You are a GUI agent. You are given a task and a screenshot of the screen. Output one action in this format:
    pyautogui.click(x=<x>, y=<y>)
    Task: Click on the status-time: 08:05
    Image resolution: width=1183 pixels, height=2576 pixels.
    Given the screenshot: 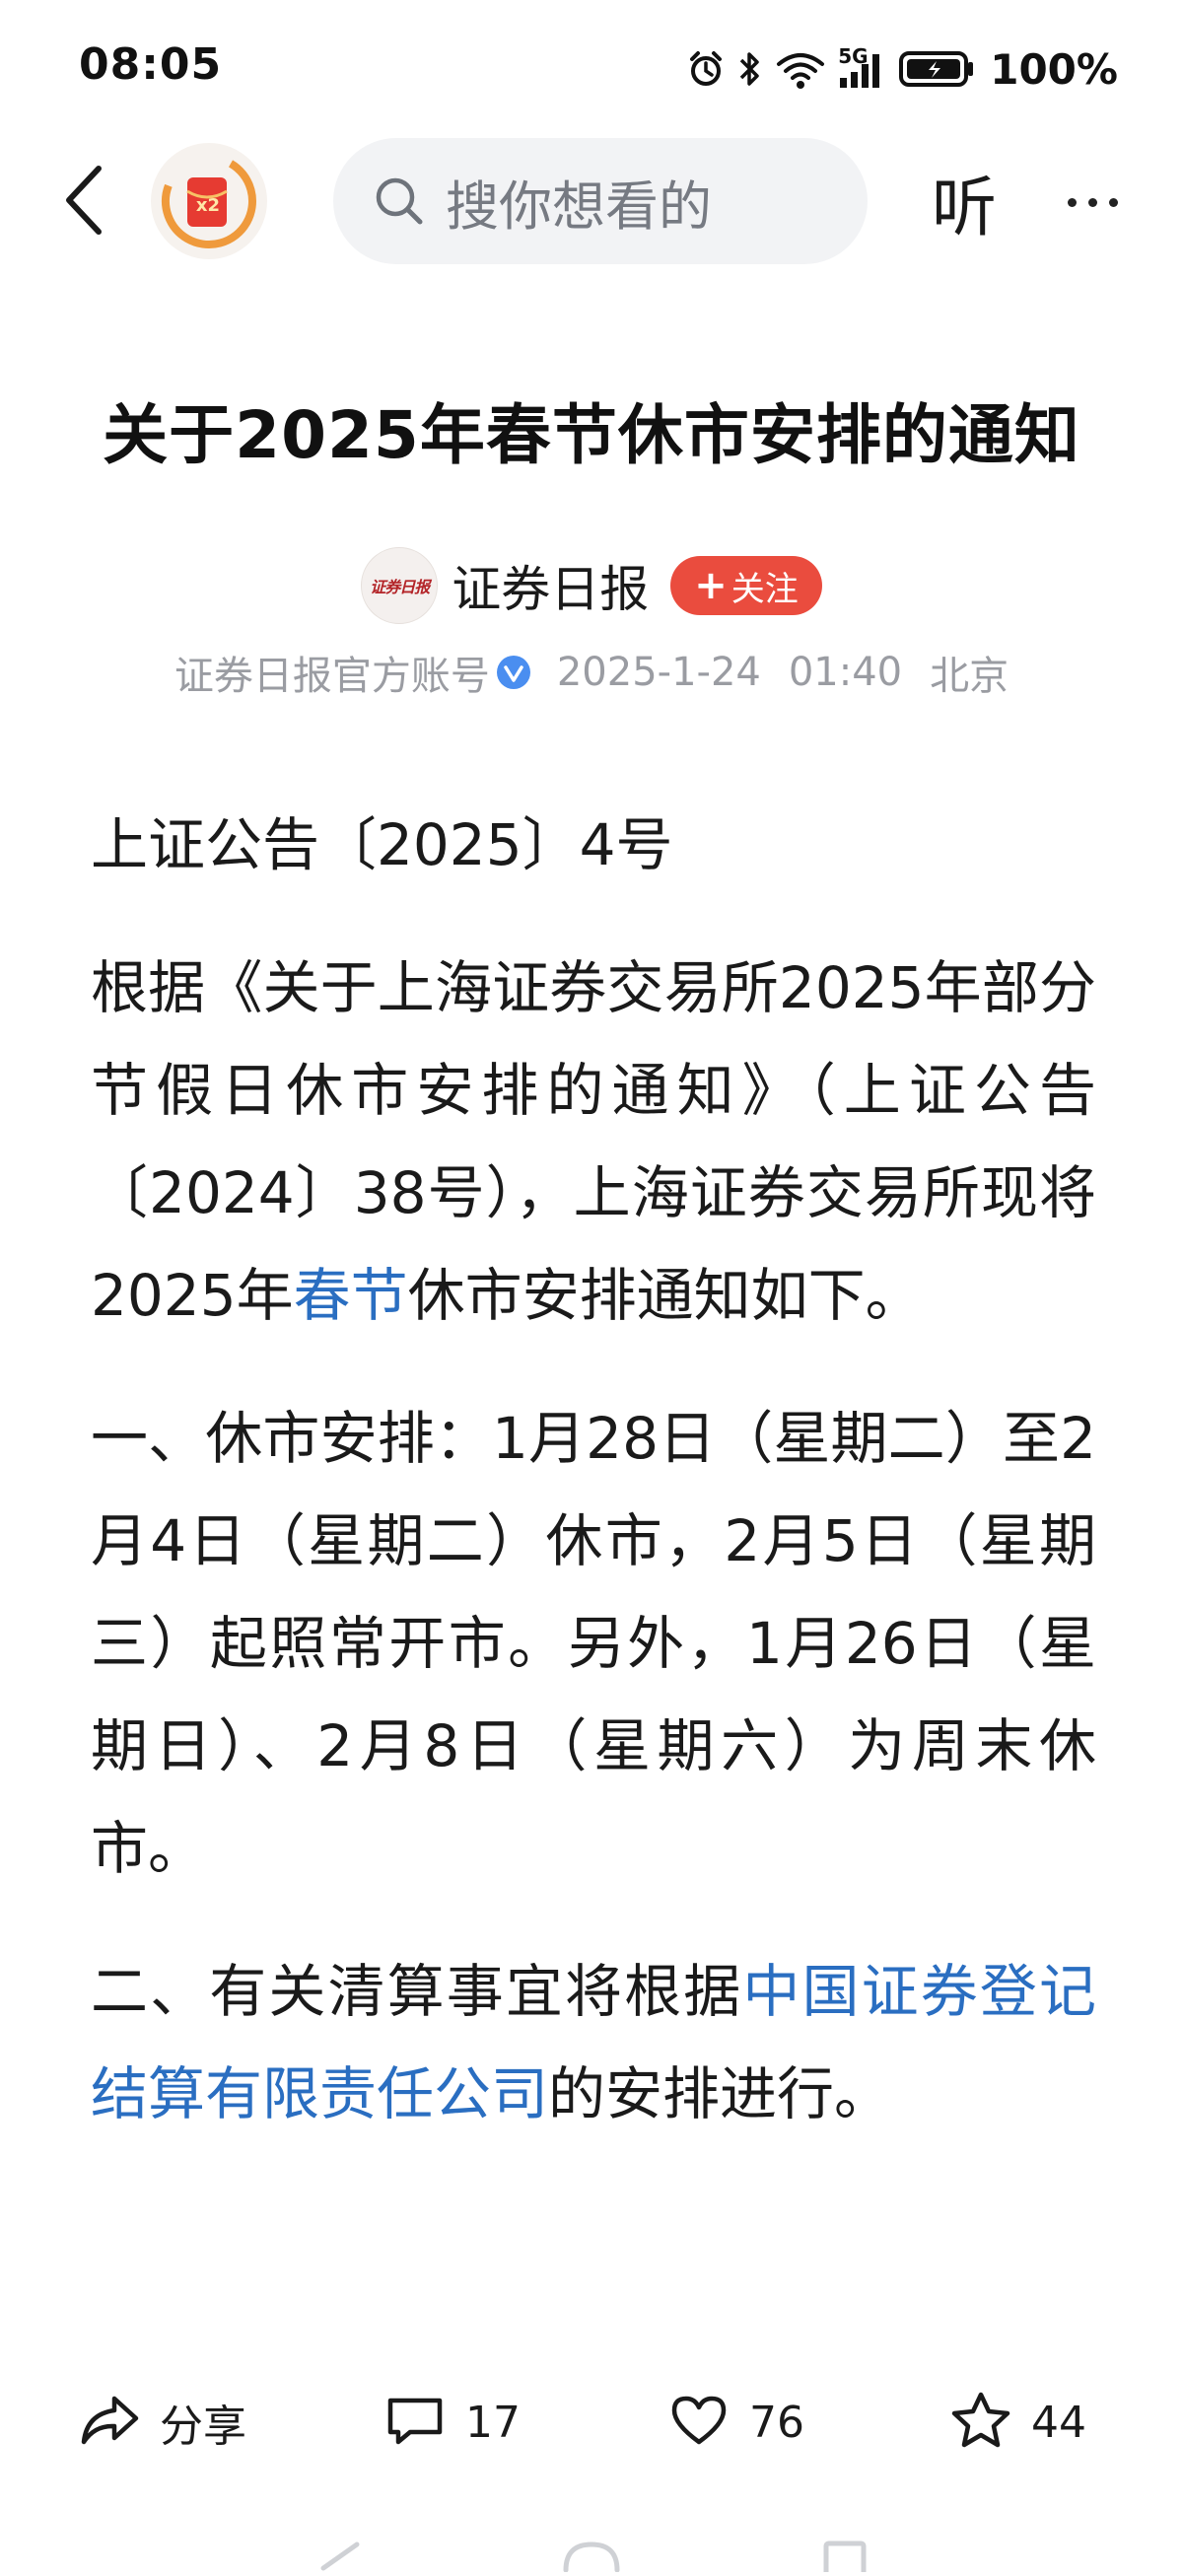 What is the action you would take?
    pyautogui.click(x=151, y=65)
    